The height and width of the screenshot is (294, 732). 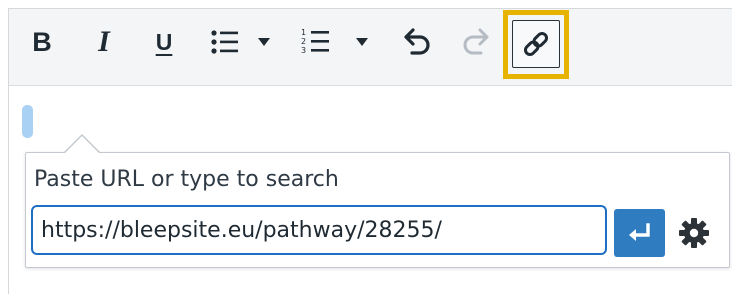 I want to click on numbered-list-dropdown, so click(x=362, y=42).